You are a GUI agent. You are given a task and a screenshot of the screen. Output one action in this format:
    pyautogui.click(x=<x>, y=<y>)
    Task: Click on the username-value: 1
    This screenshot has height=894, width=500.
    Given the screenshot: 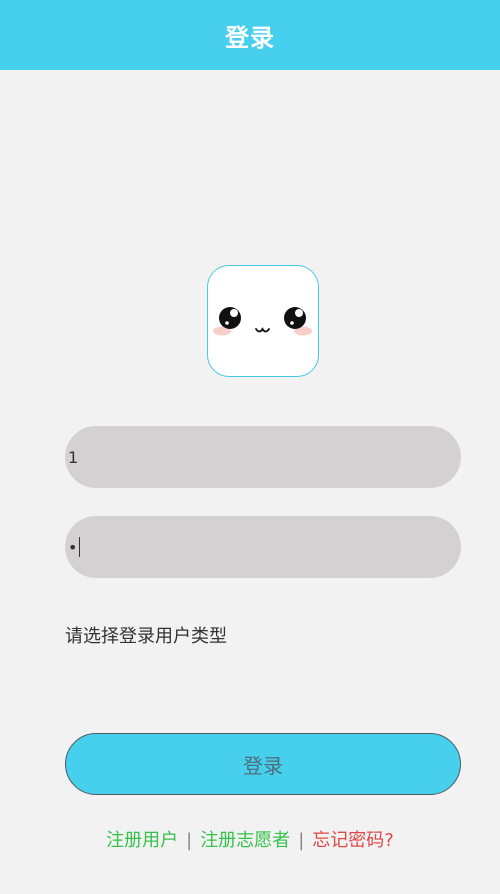 What is the action you would take?
    pyautogui.click(x=73, y=457)
    